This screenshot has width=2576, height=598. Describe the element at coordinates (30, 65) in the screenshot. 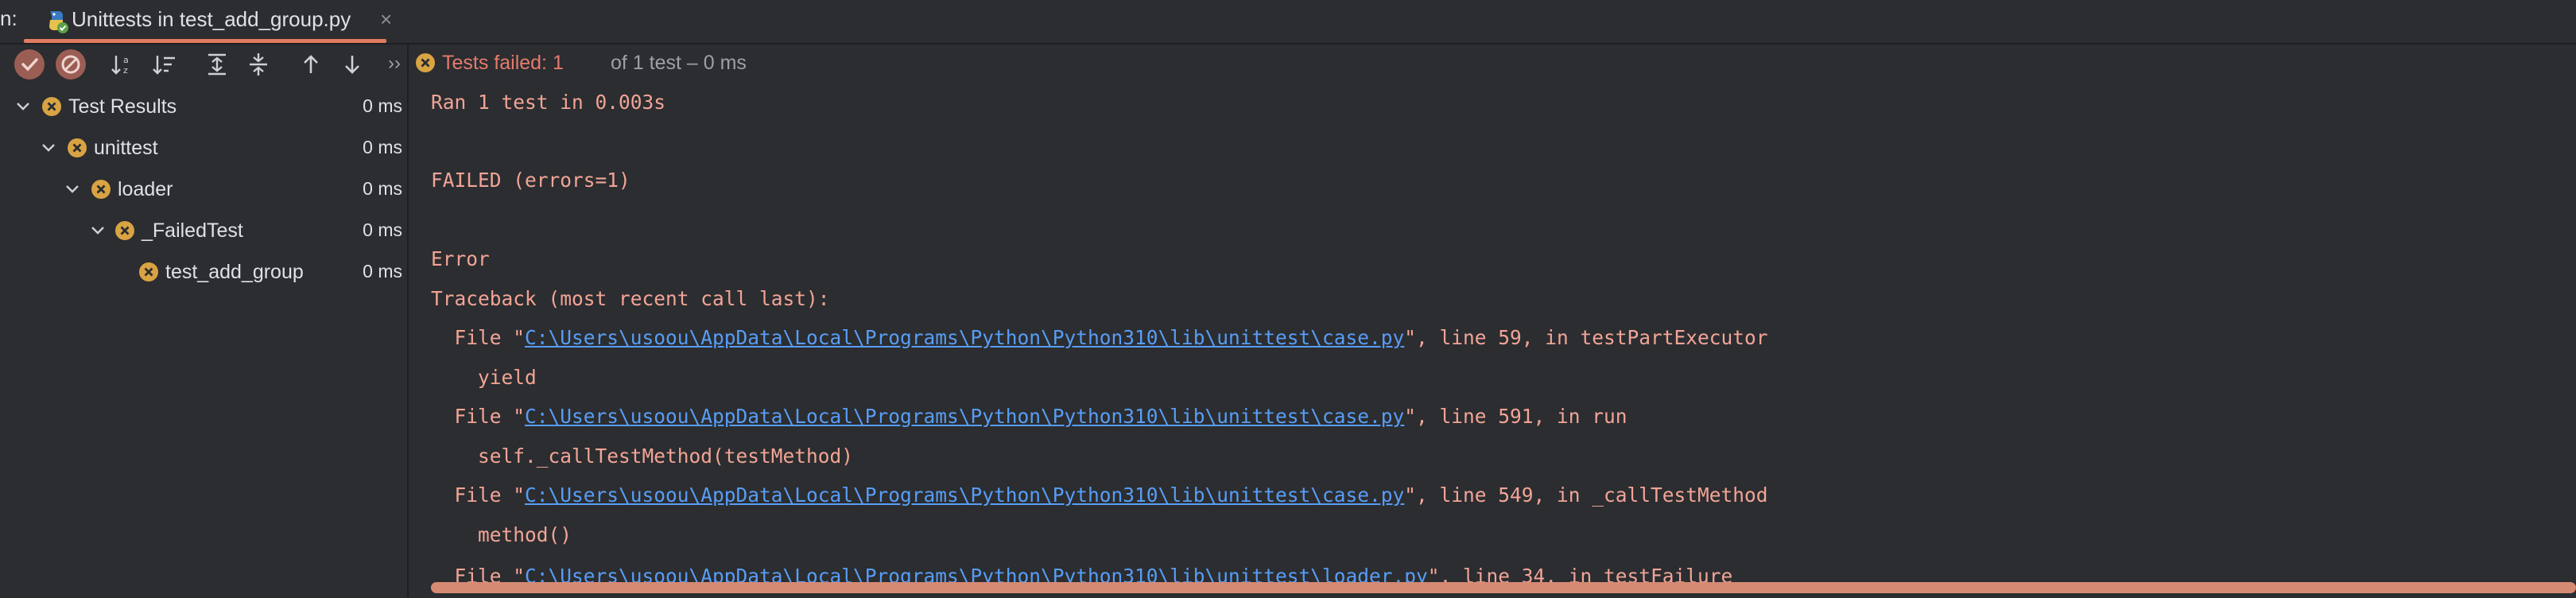

I see `show-passed-icon` at that location.